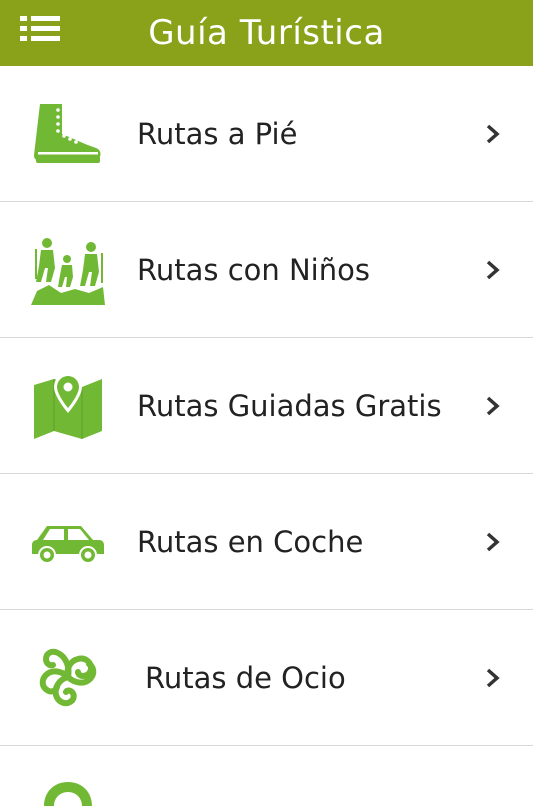 This screenshot has height=806, width=533. Describe the element at coordinates (68, 678) in the screenshot. I see `triskelion-icon` at that location.